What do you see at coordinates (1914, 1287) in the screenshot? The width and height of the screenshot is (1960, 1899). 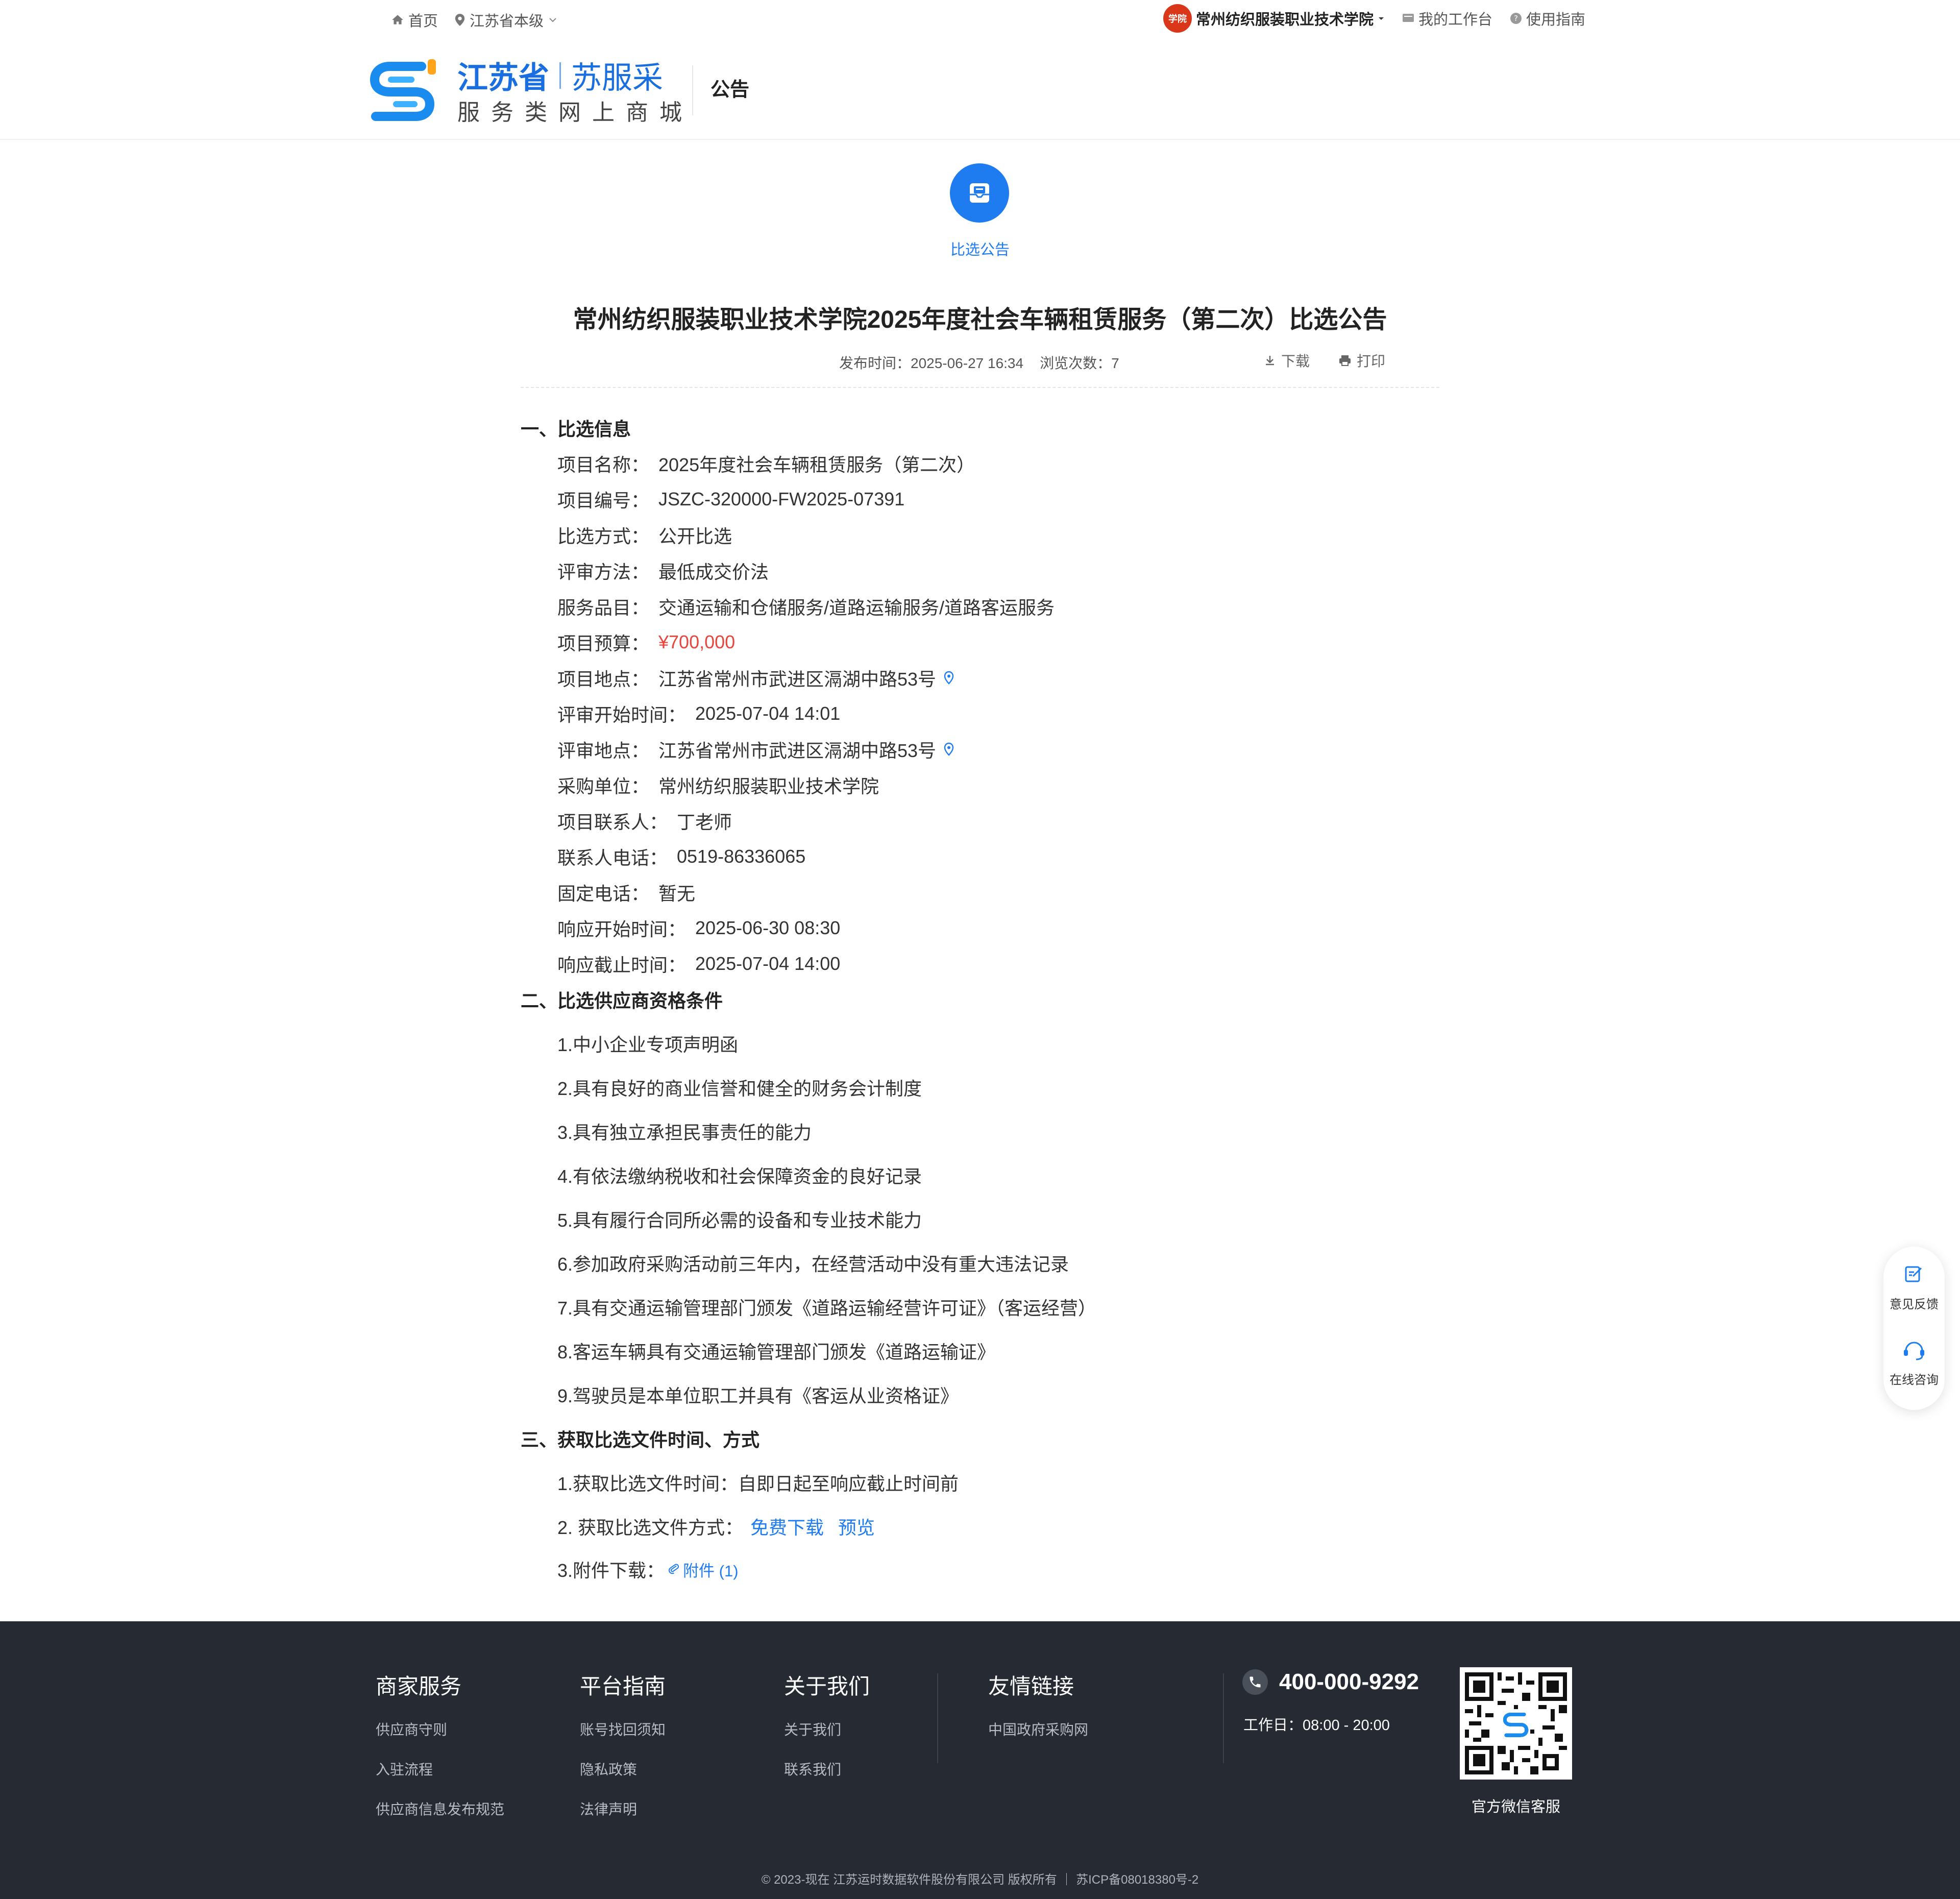 I see `feedback-button: 意见反馈` at bounding box center [1914, 1287].